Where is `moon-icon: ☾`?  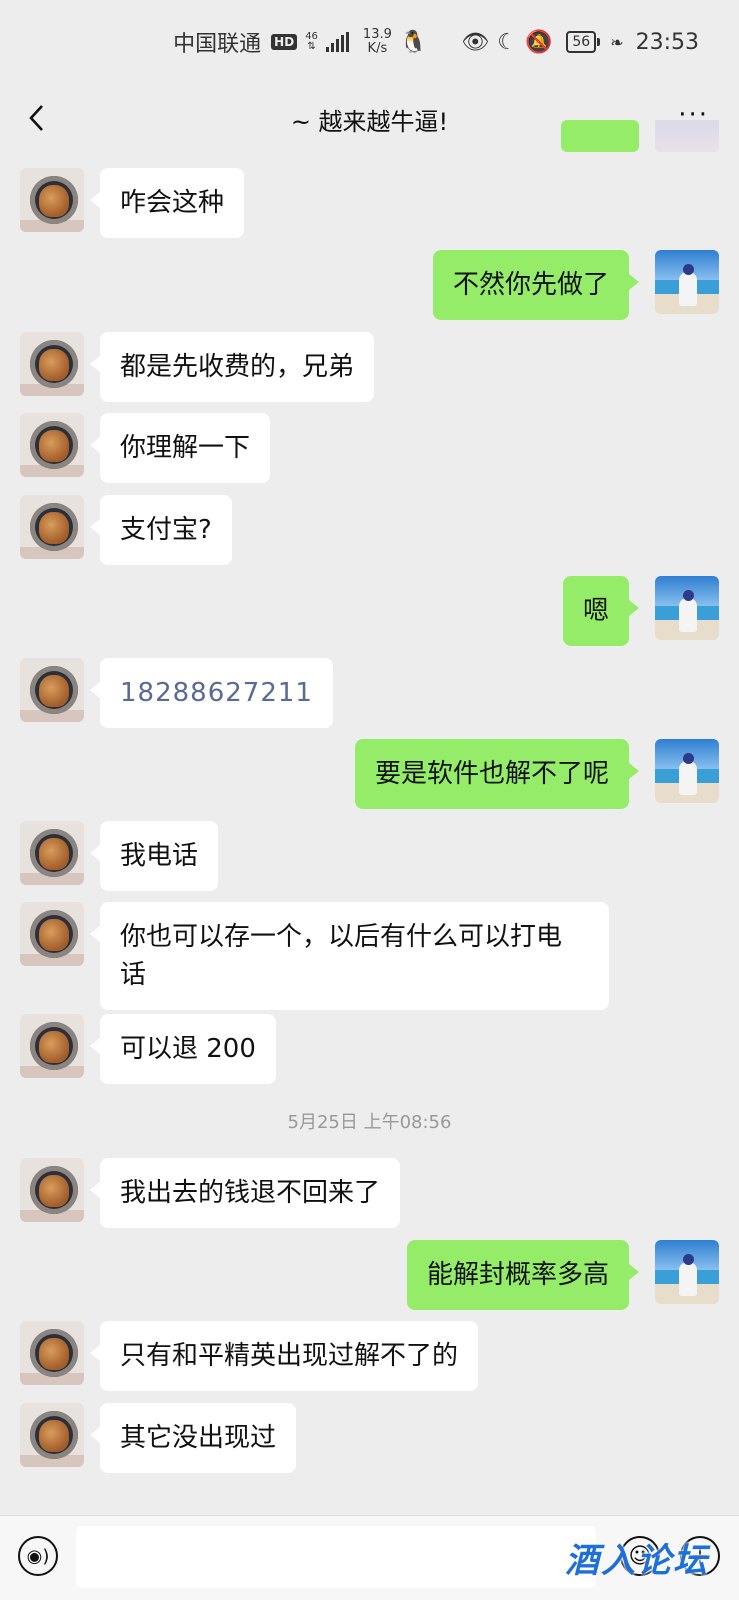 moon-icon: ☾ is located at coordinates (507, 42).